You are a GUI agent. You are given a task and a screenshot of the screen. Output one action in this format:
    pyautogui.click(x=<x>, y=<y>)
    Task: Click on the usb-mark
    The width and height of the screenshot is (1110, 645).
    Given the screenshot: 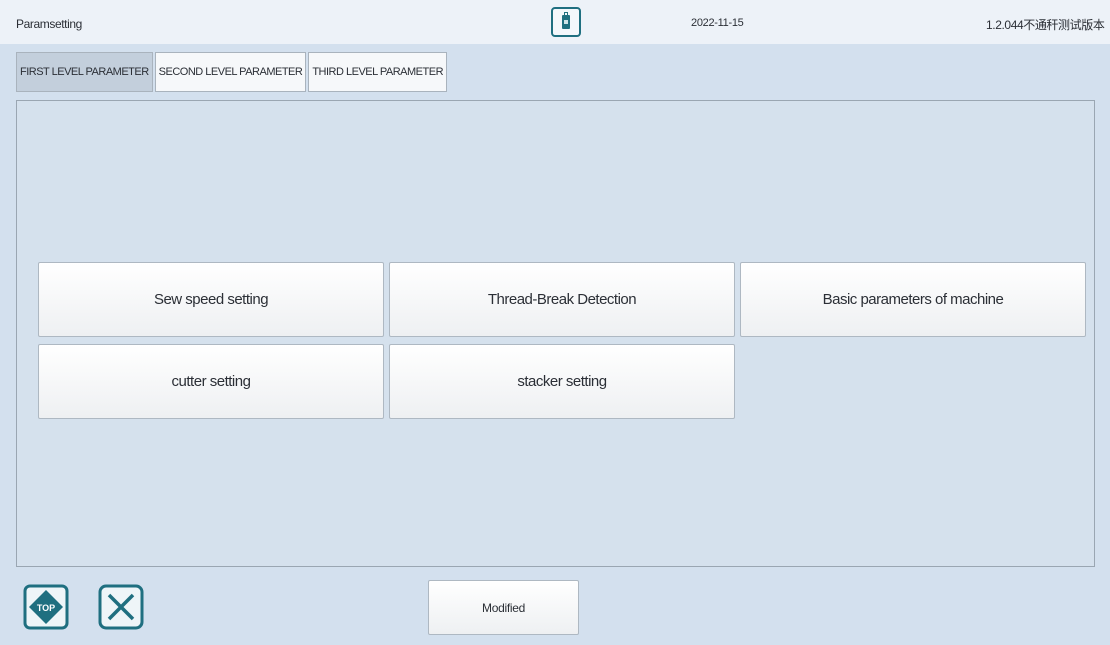 What is the action you would take?
    pyautogui.click(x=566, y=22)
    